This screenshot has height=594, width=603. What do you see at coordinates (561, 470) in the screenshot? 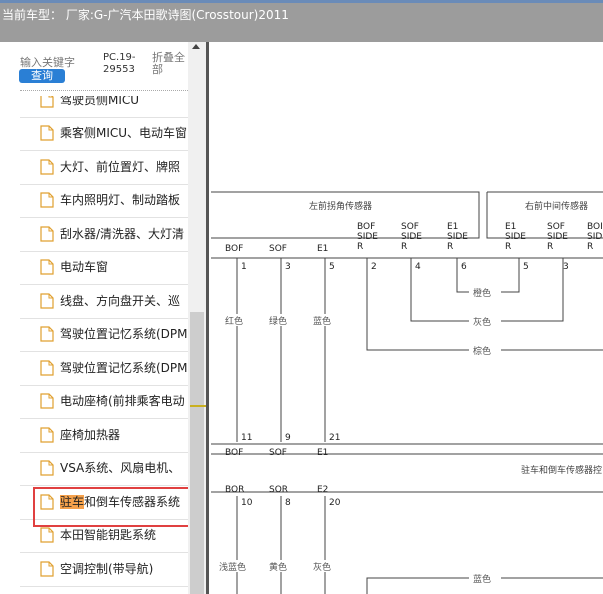
I see `module-title: 驻车和倒车传感器控` at bounding box center [561, 470].